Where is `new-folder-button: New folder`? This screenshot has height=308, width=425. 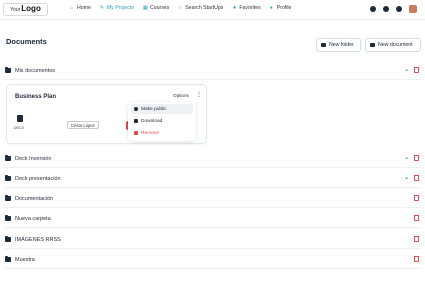
new-folder-button: New folder is located at coordinates (338, 45).